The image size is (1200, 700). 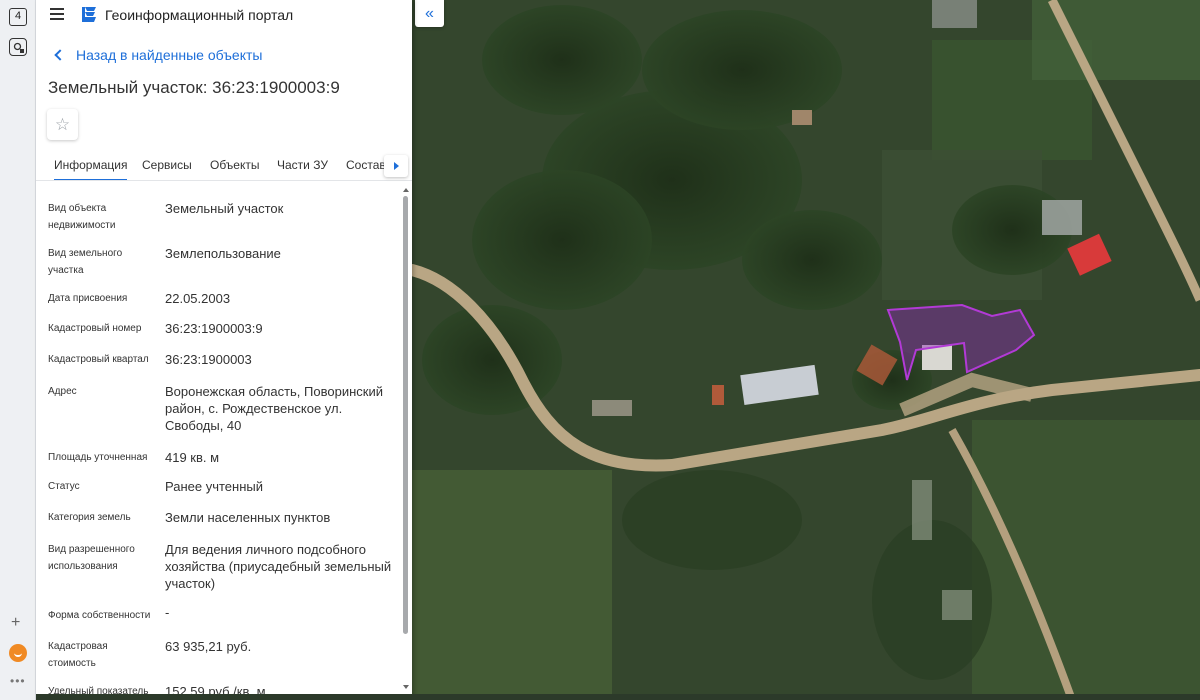 I want to click on screenshot-icon, so click(x=18, y=47).